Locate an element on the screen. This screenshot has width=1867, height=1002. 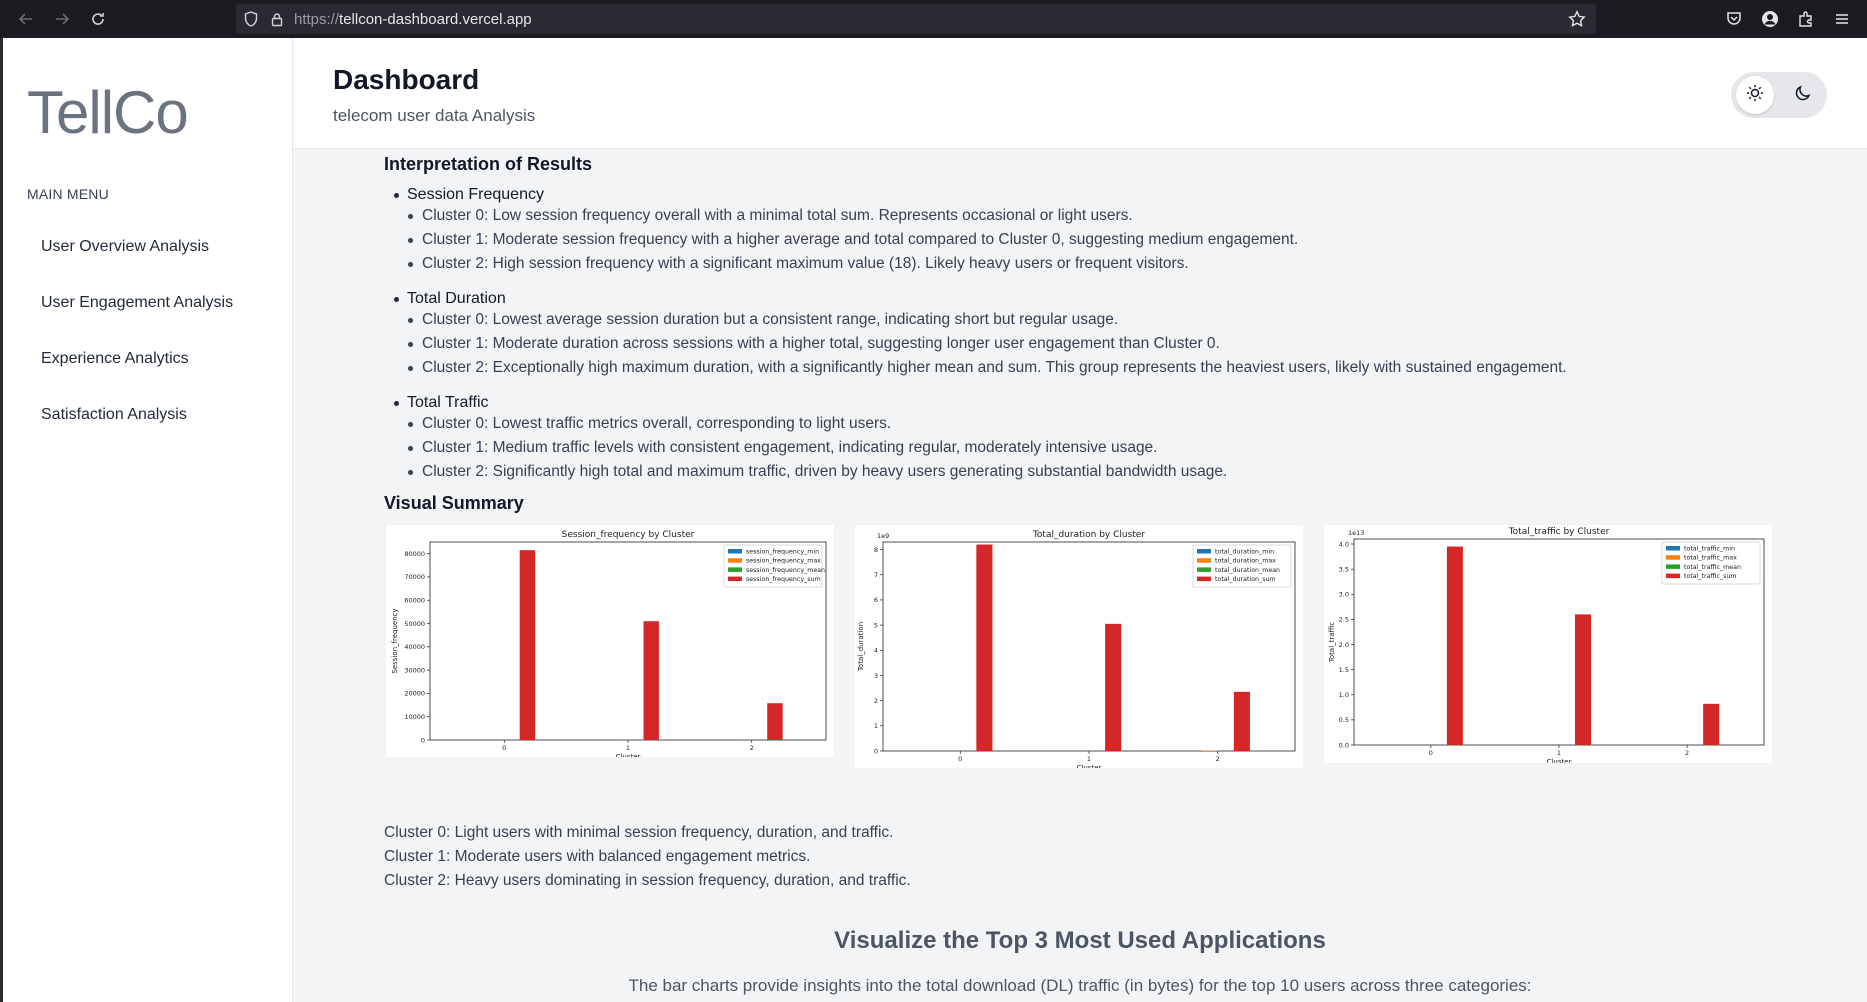
y-tick-label: 0.5 is located at coordinates (1344, 720).